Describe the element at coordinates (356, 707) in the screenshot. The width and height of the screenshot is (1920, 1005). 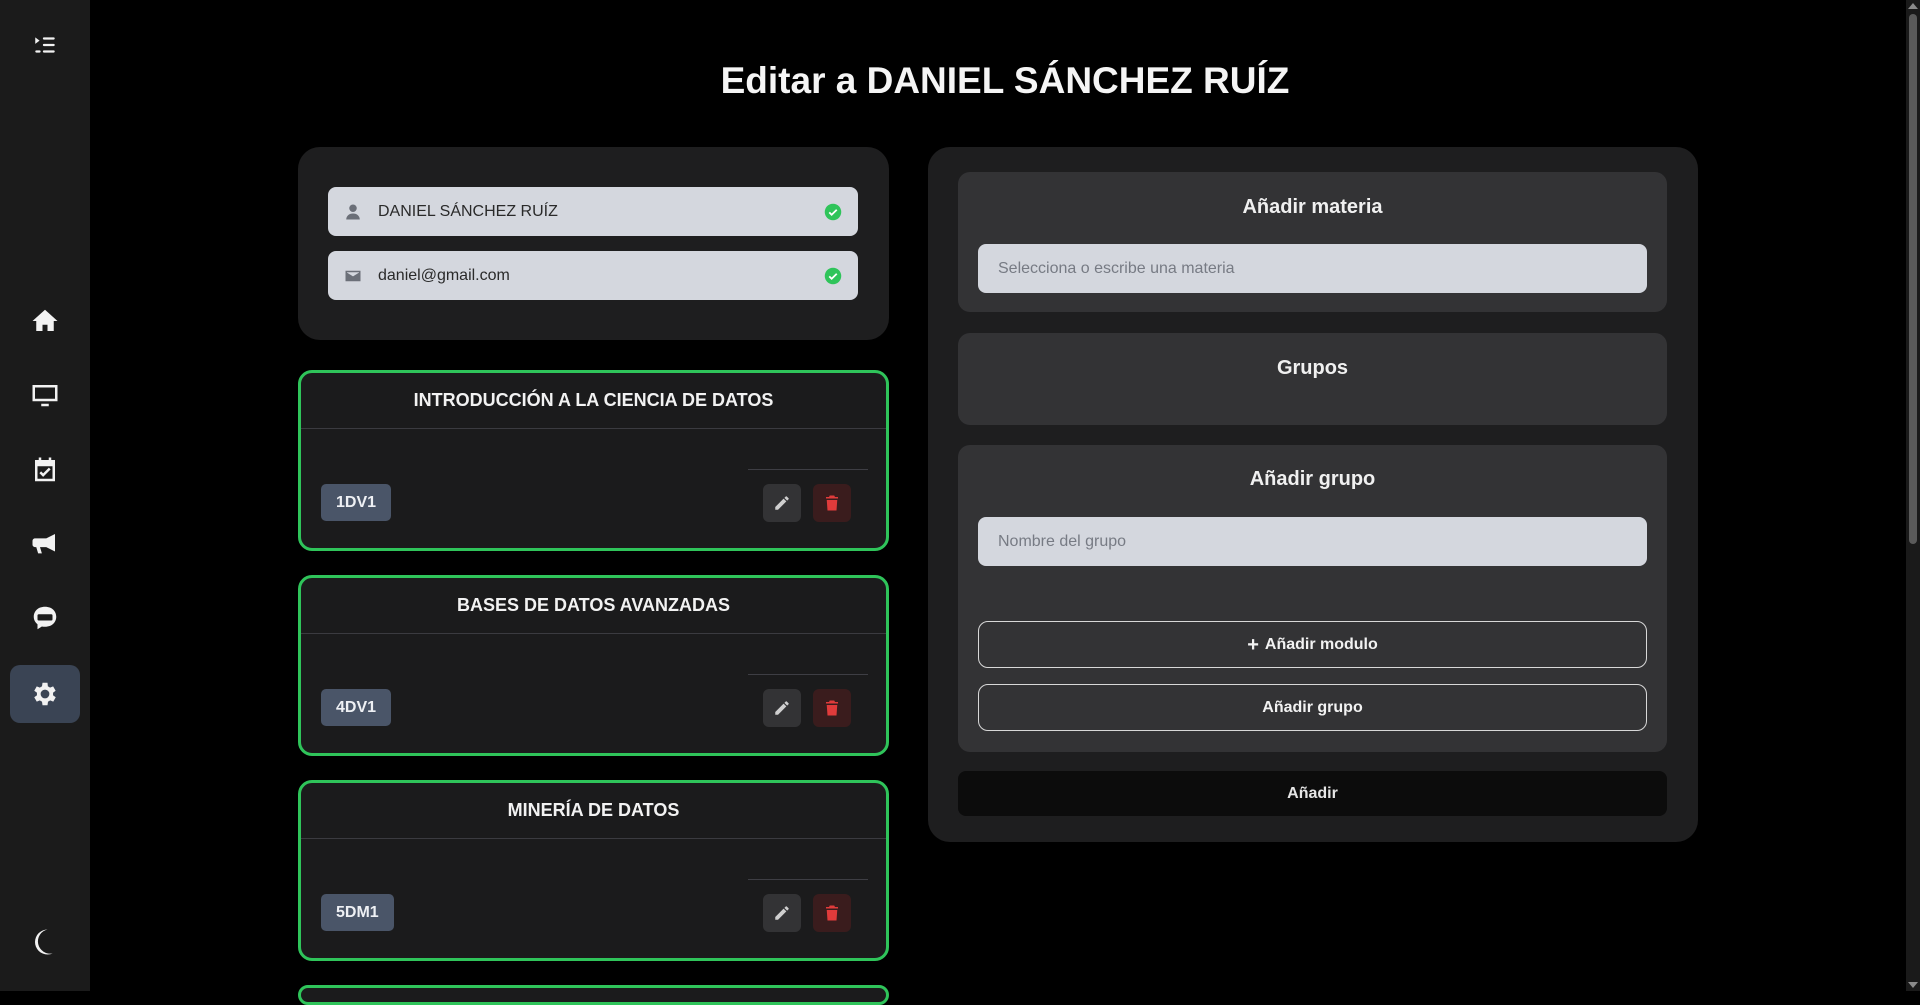
I see `group-chip: 4DV1` at that location.